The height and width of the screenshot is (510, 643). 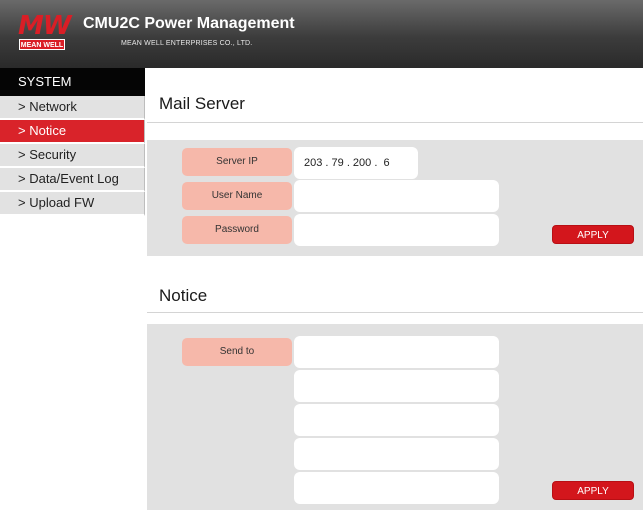 What do you see at coordinates (237, 352) in the screenshot?
I see `send-to-label: Send to` at bounding box center [237, 352].